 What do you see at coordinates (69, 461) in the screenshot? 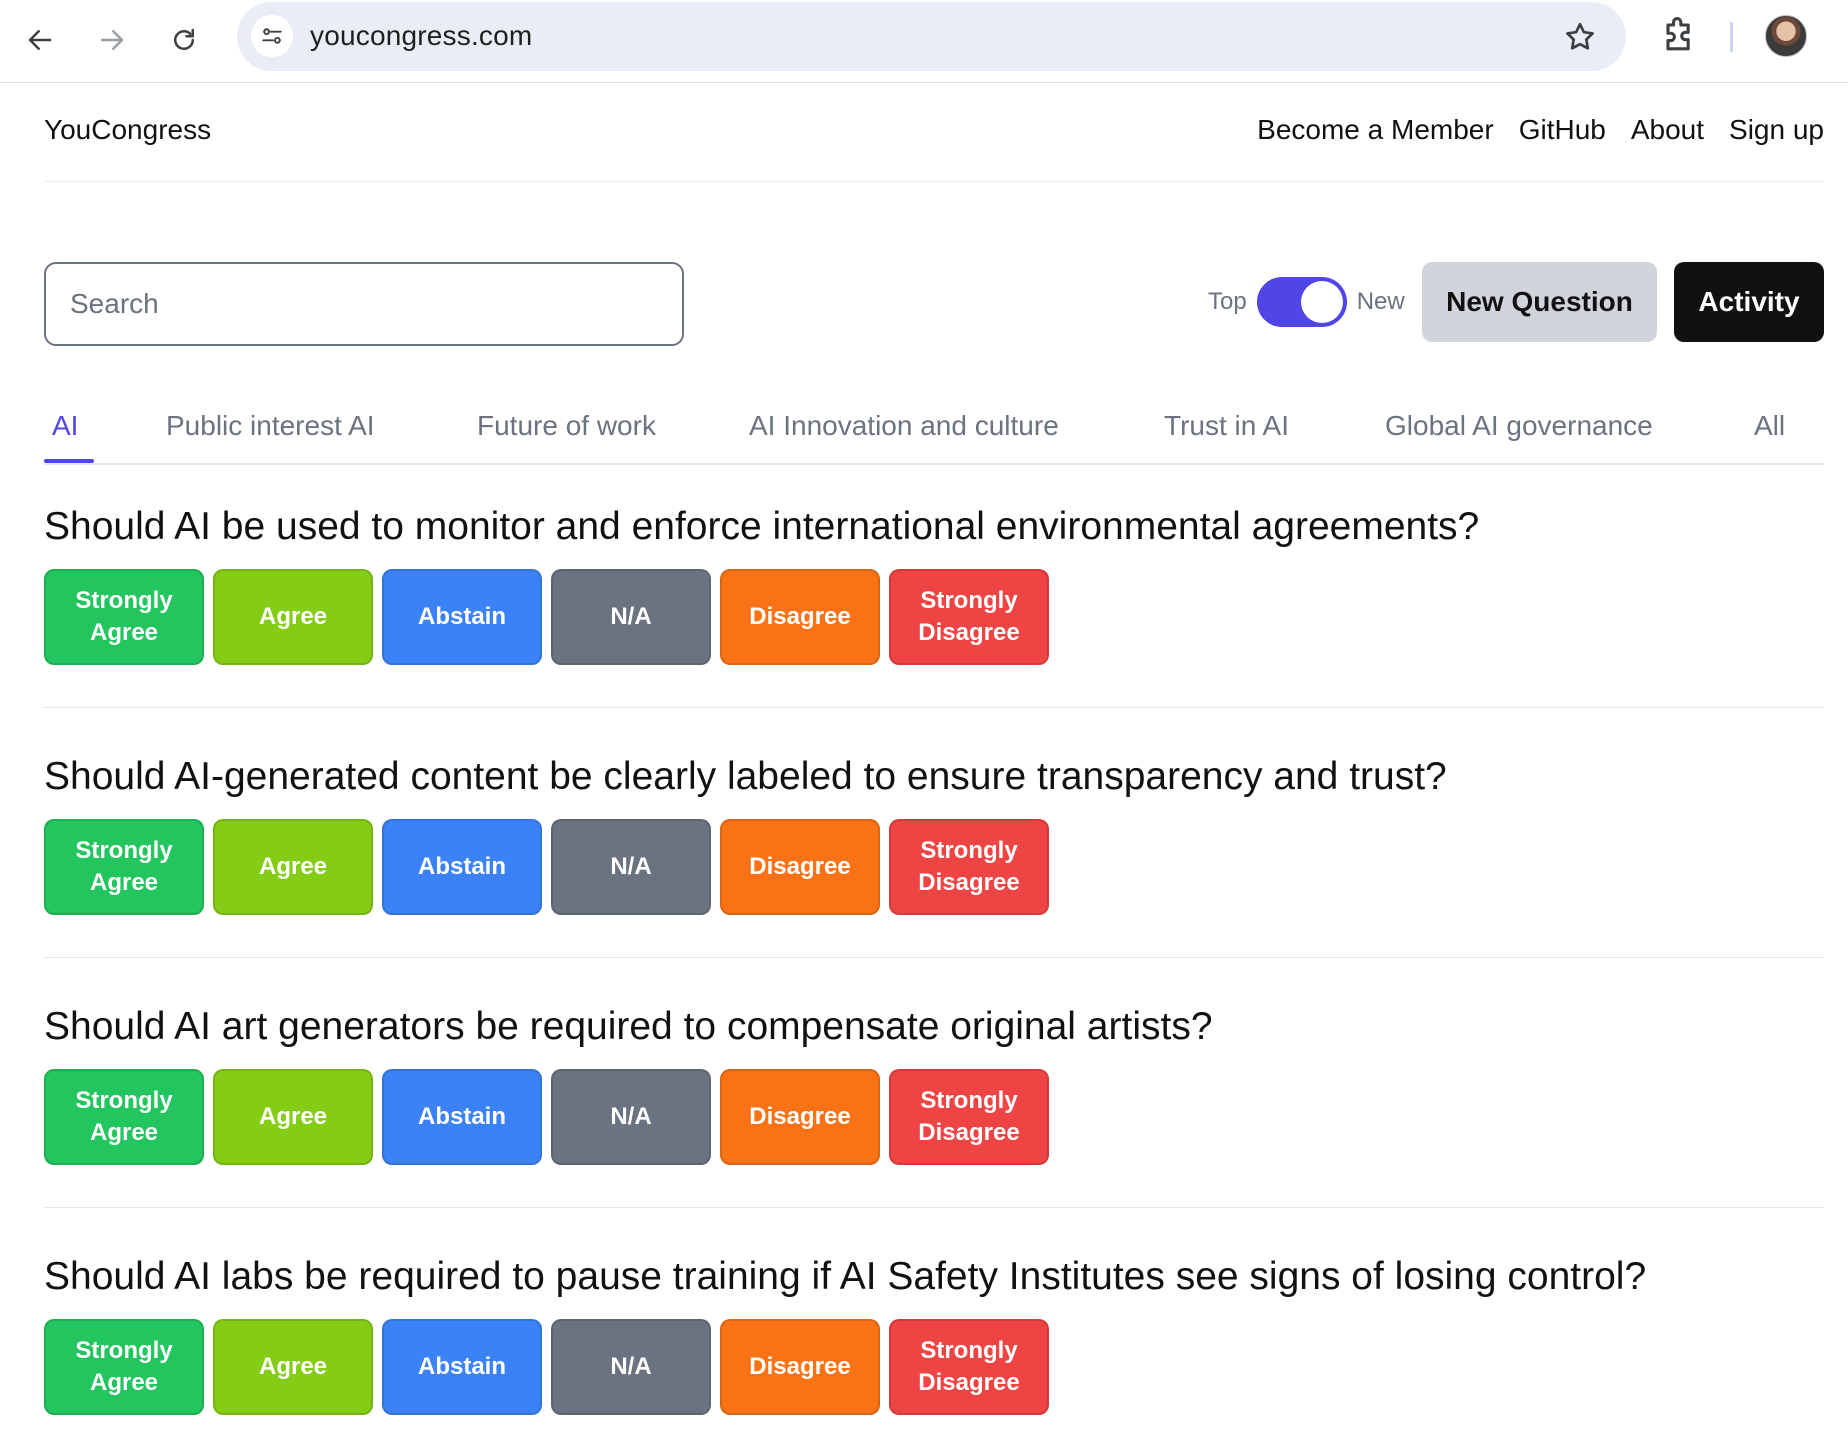
I see `active-tab-indicator` at bounding box center [69, 461].